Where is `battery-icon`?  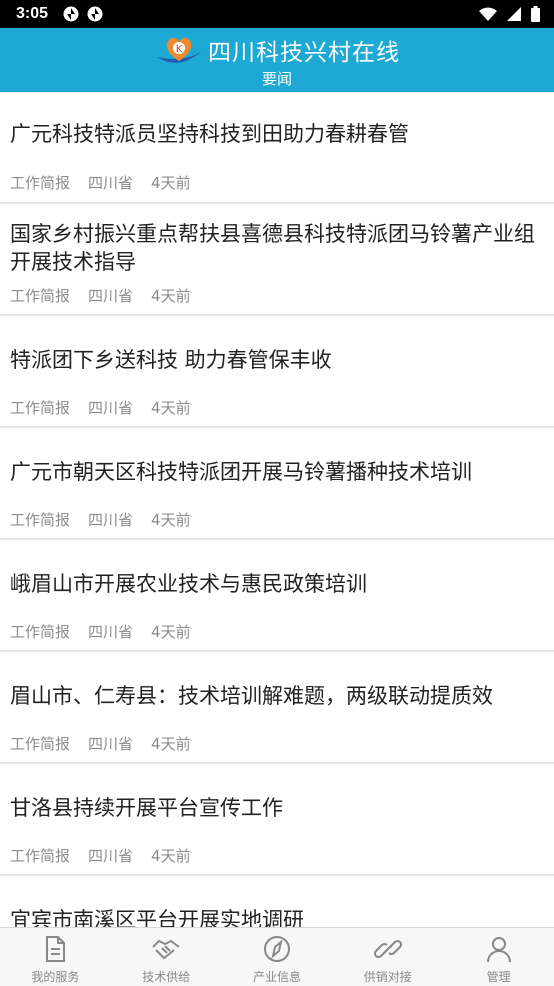
battery-icon is located at coordinates (535, 14).